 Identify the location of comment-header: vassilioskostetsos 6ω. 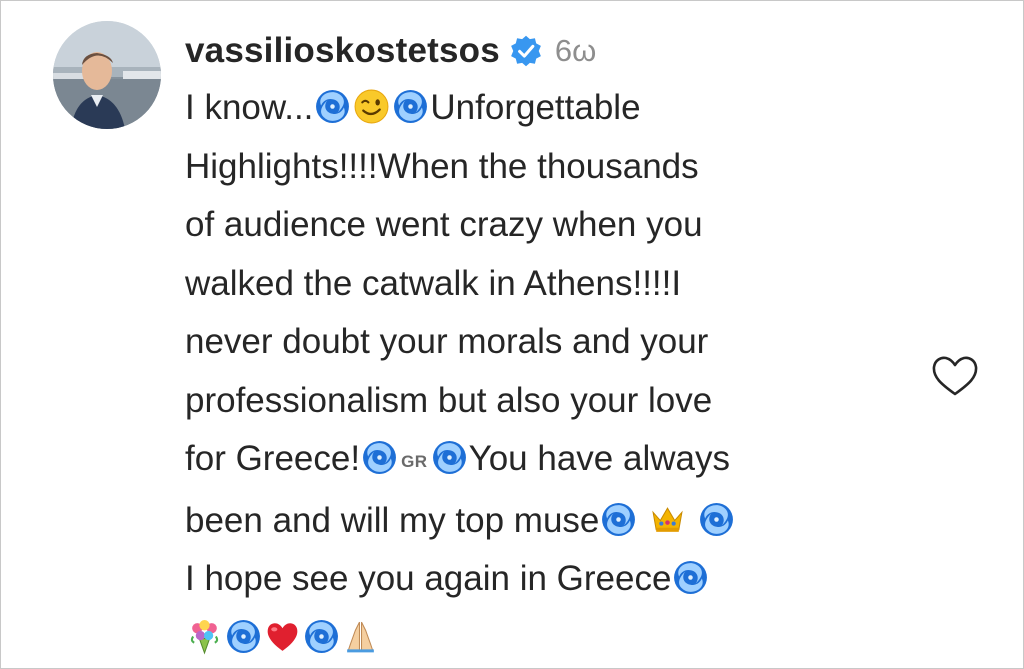
(545, 51).